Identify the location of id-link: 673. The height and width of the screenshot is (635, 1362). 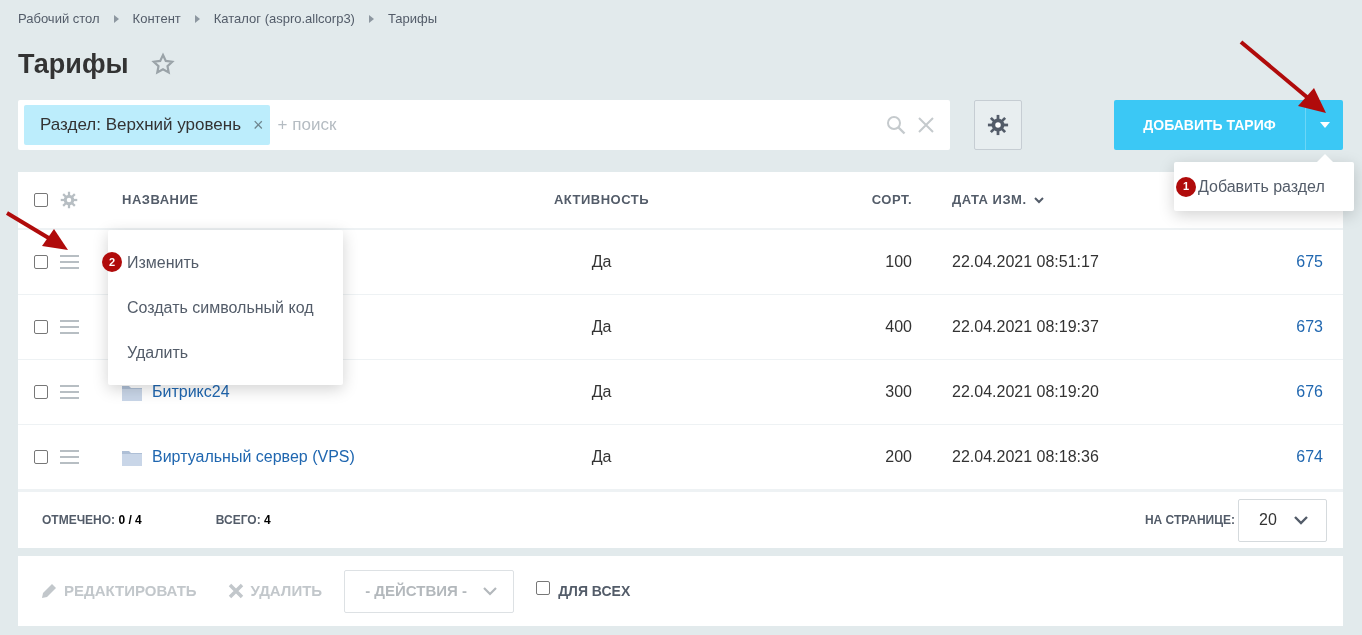
(1309, 326).